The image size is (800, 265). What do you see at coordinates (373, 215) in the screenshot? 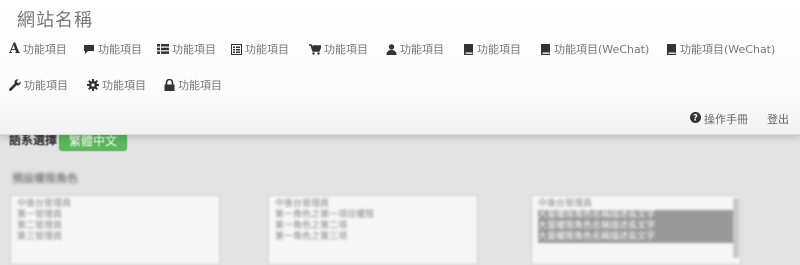
I see `list-item: 第一角色之第一項目權限` at bounding box center [373, 215].